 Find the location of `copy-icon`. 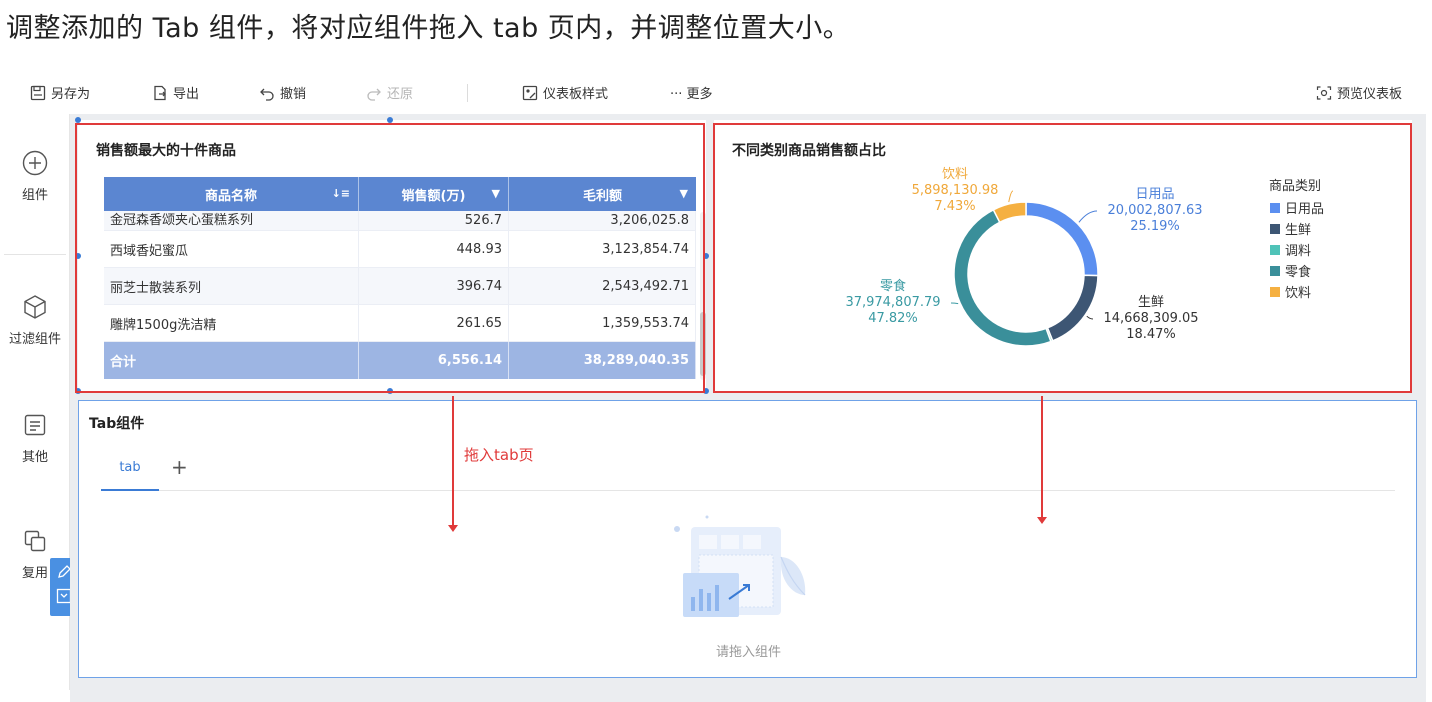

copy-icon is located at coordinates (35, 541).